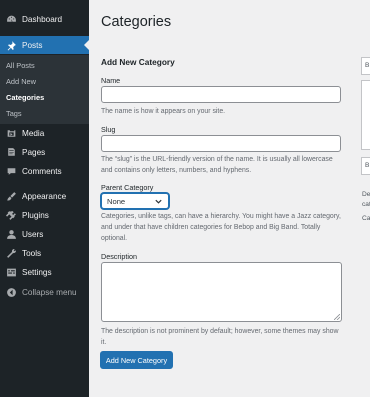 The width and height of the screenshot is (370, 397). Describe the element at coordinates (111, 80) in the screenshot. I see `name-label: Name` at that location.